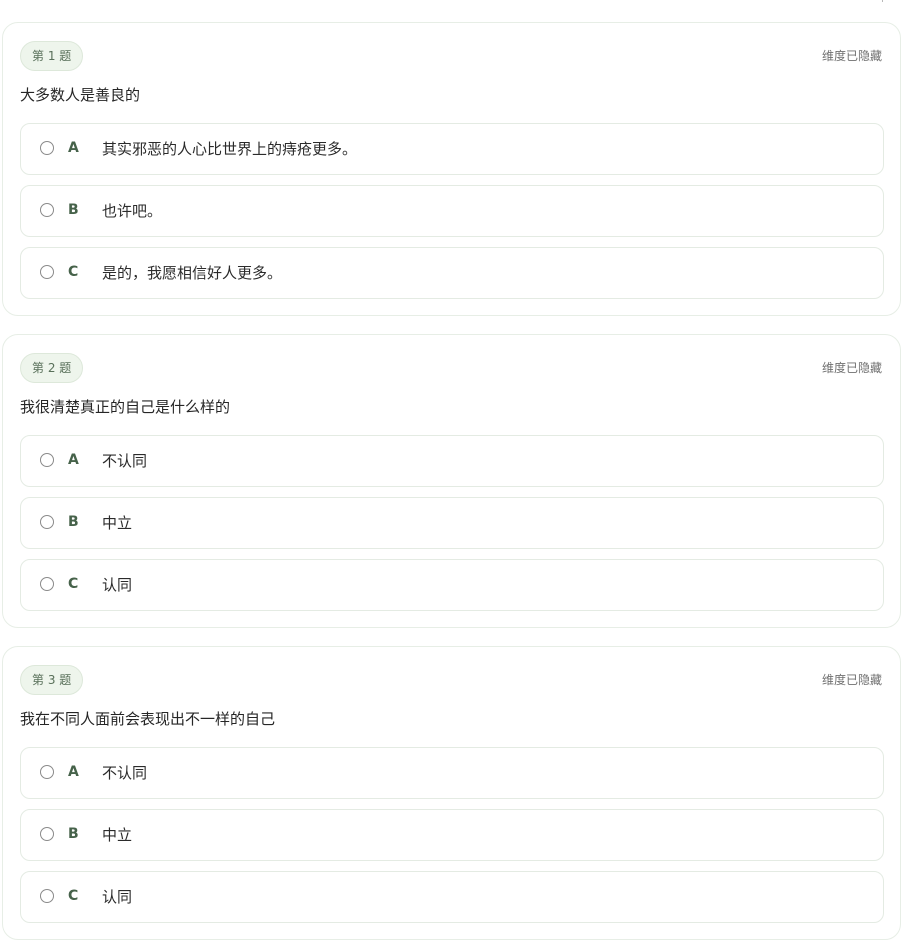 The width and height of the screenshot is (909, 940). I want to click on option-b: B 也许吧。, so click(452, 211).